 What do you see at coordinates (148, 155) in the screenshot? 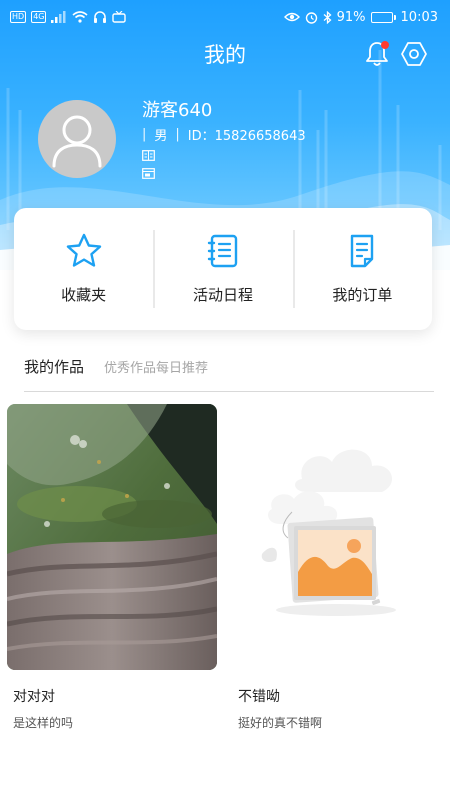
I see `book-icon` at bounding box center [148, 155].